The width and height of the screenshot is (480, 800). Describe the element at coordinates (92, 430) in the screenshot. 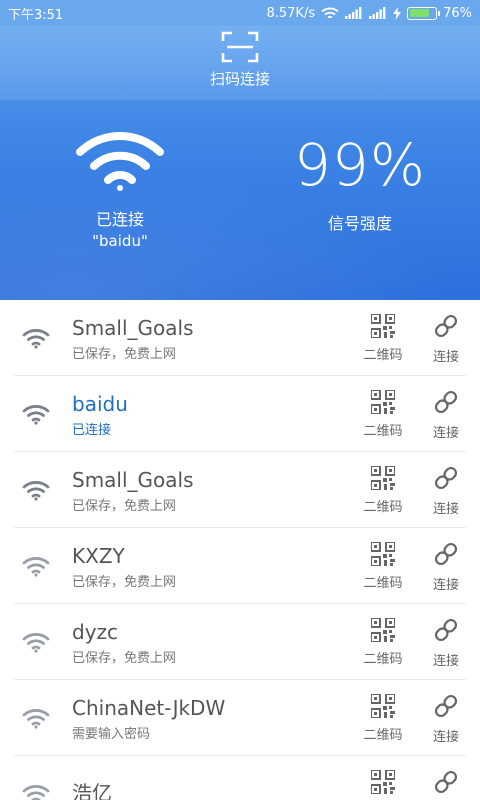

I see `network-status: 已连接` at that location.